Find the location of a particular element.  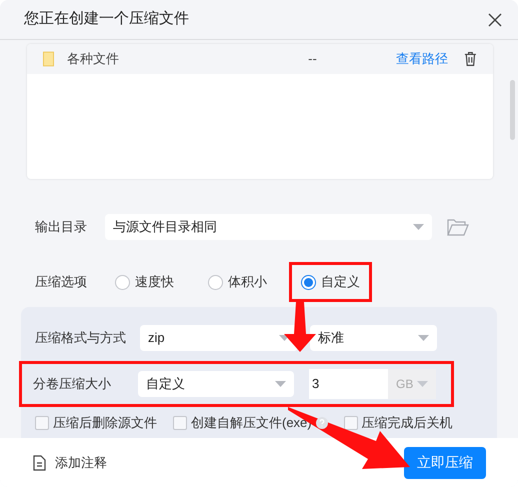

add-note-button: 添加注释 is located at coordinates (70, 462).